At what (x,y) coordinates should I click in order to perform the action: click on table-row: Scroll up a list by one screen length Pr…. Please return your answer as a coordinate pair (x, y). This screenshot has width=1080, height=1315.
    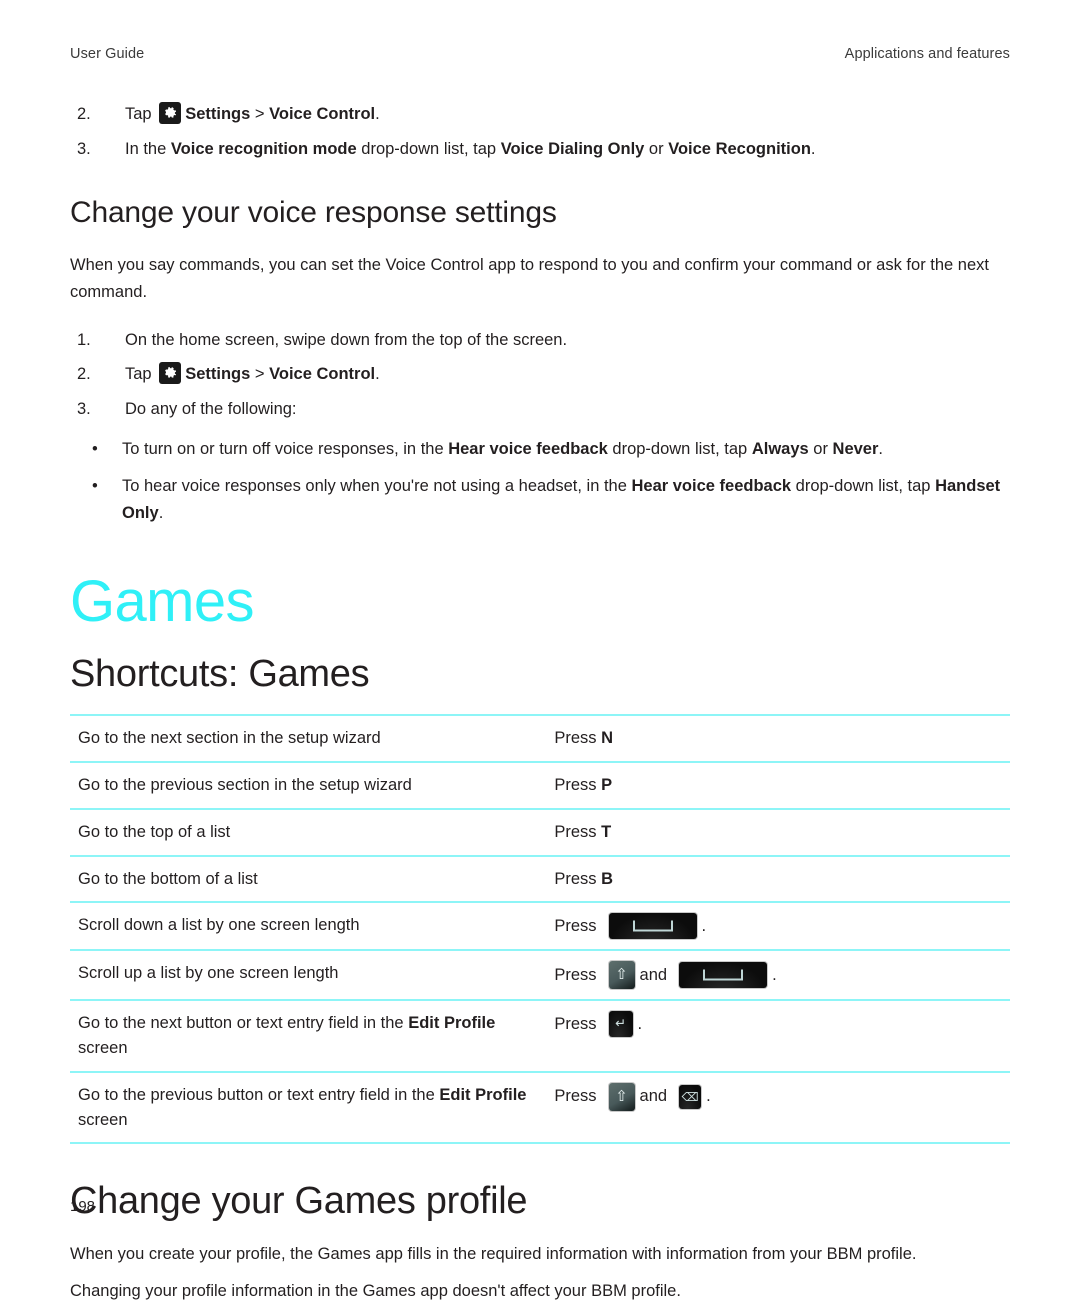
    Looking at the image, I should click on (540, 975).